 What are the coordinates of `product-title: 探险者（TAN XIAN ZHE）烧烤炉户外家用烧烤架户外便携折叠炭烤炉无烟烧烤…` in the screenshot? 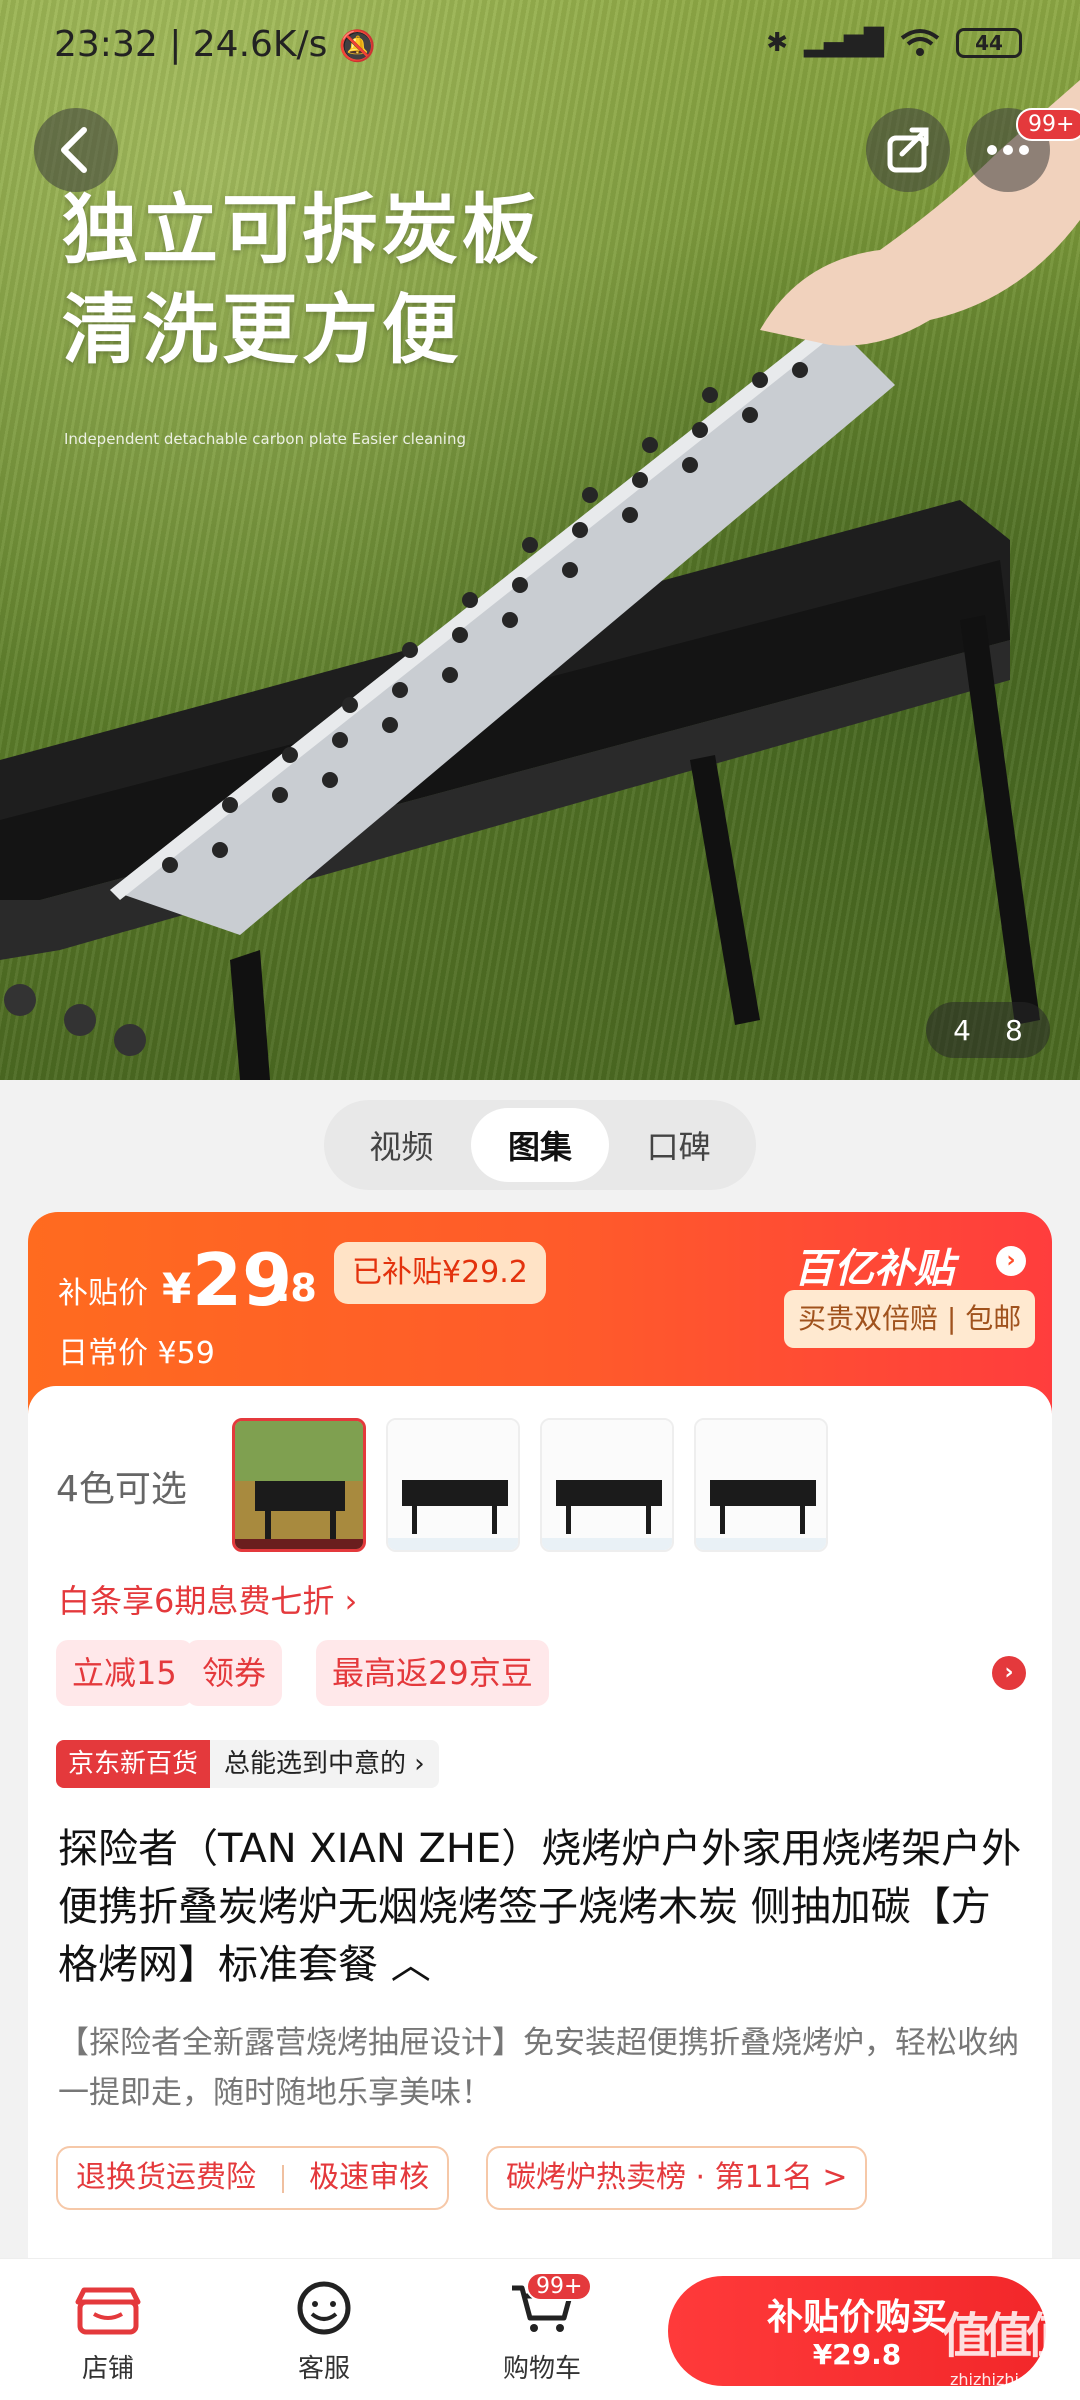 It's located at (543, 1907).